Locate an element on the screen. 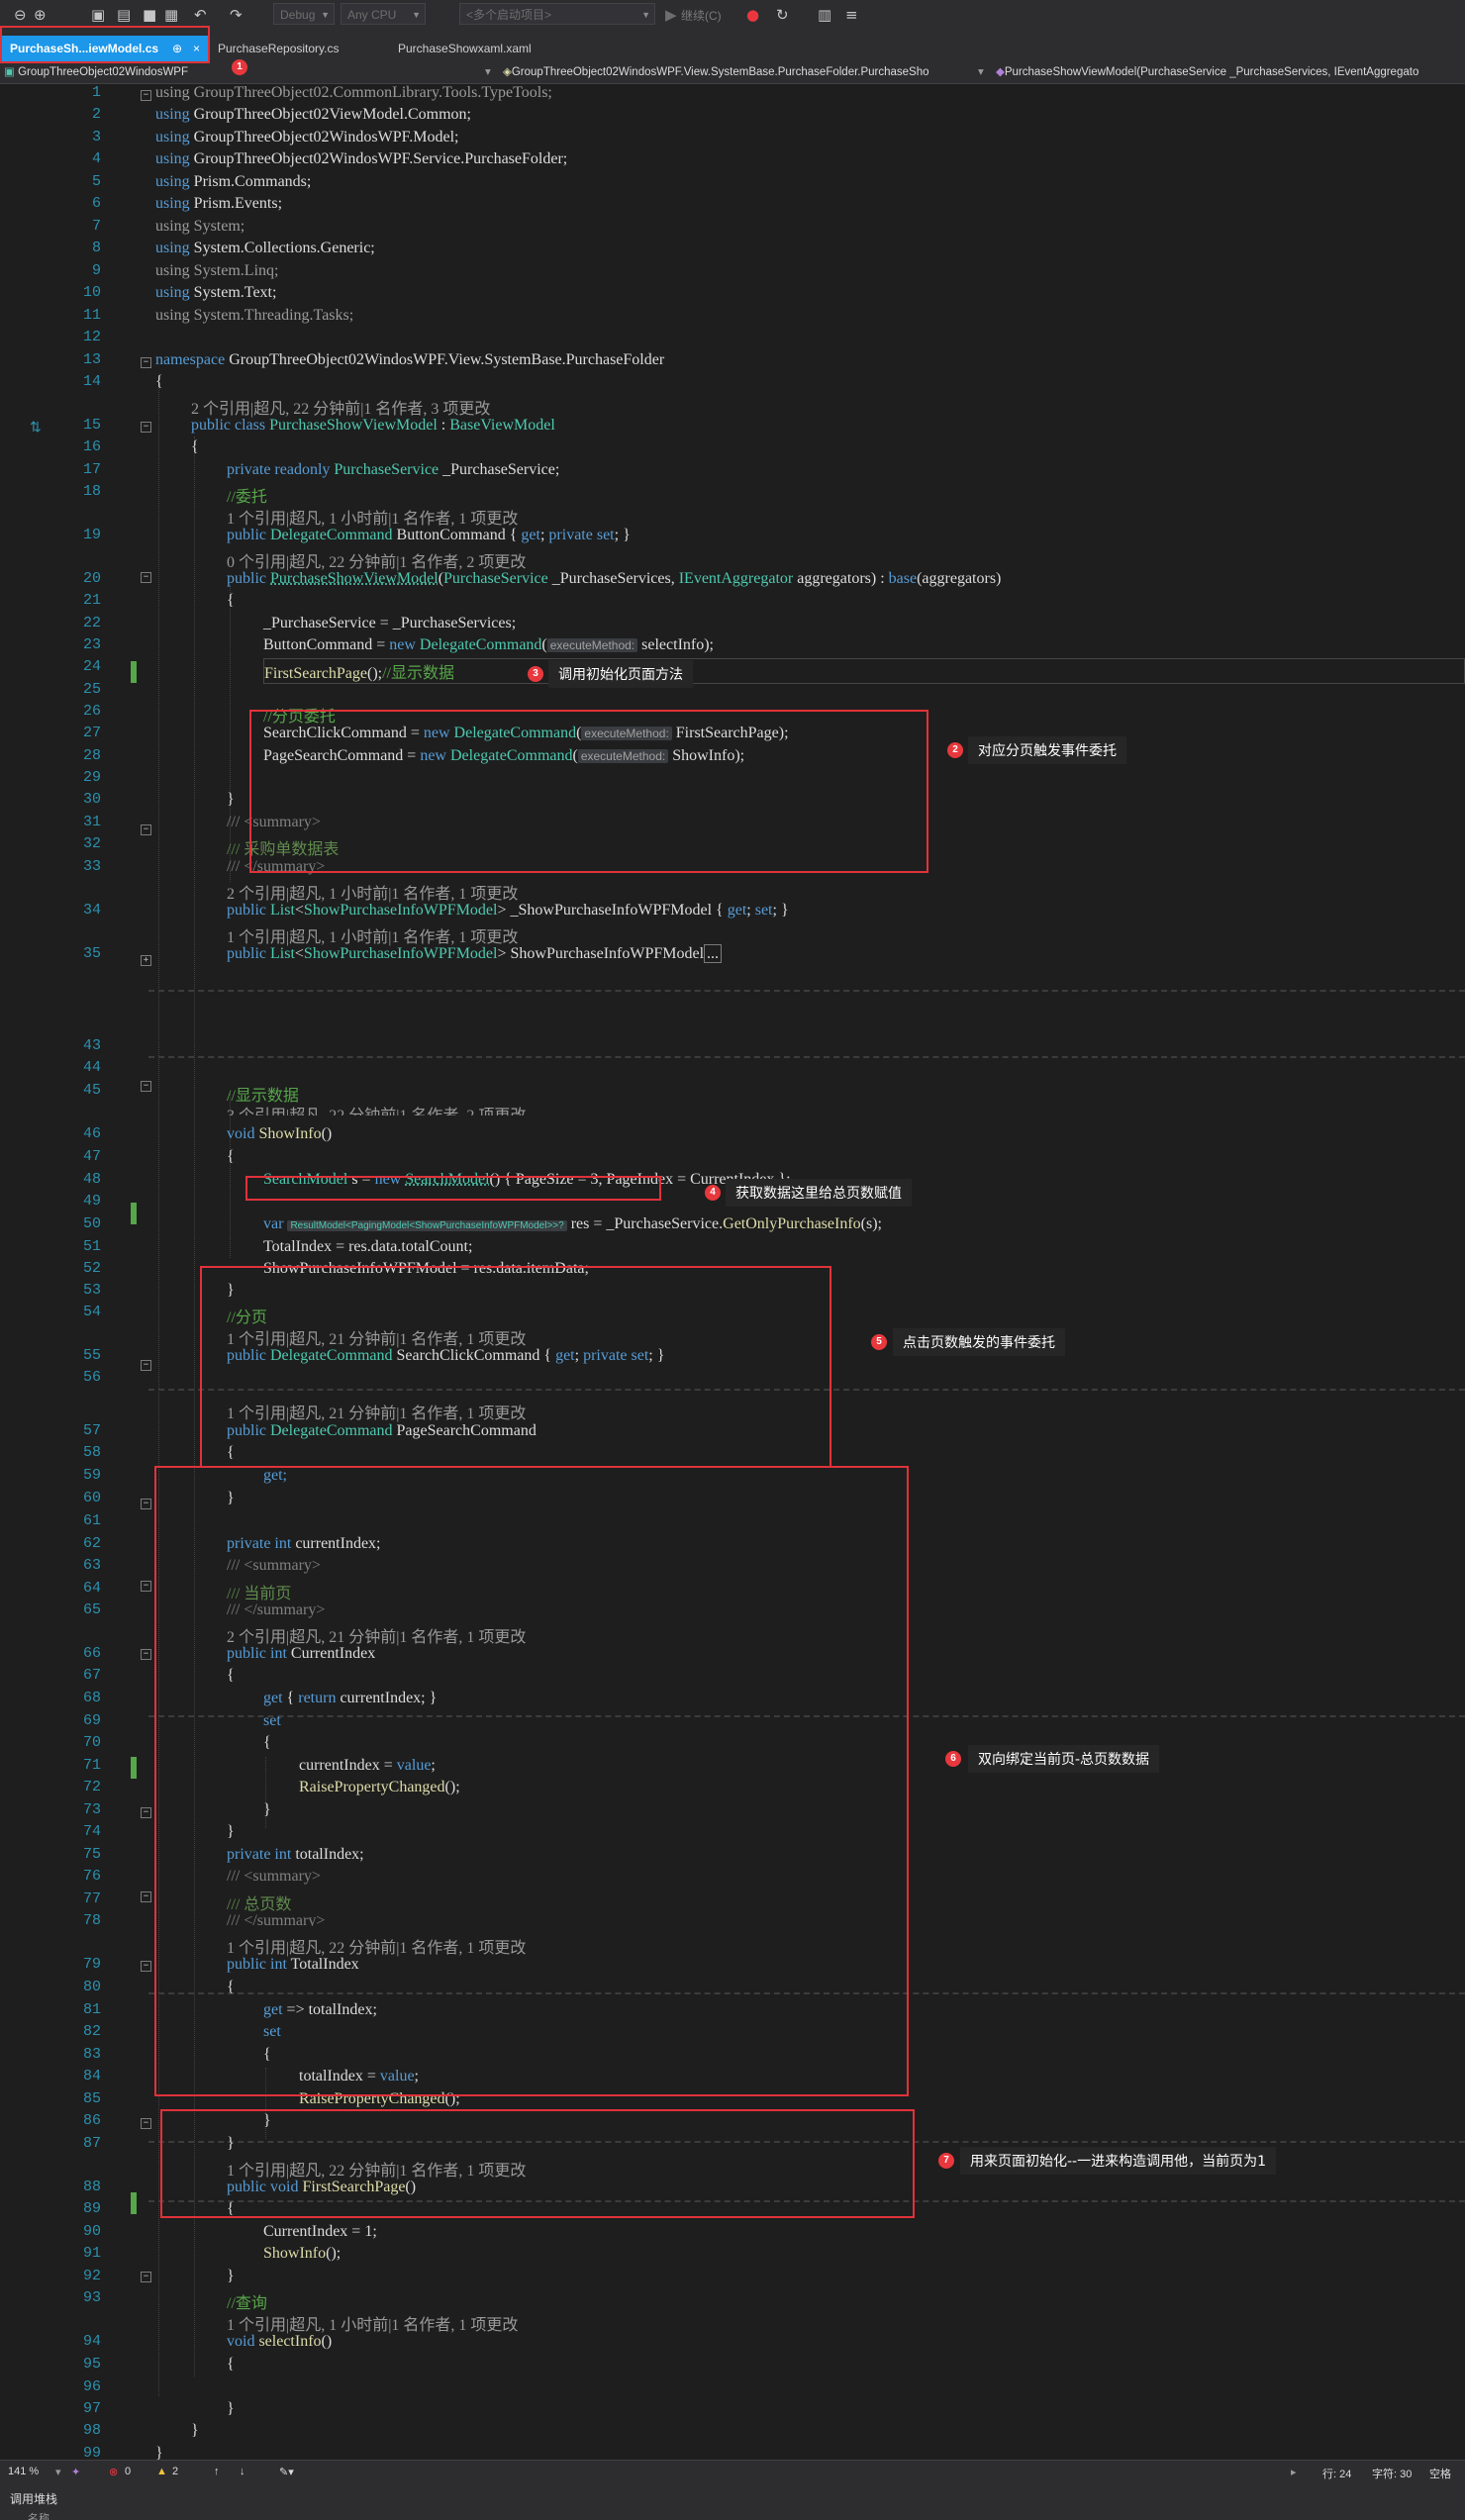  code-token: using is located at coordinates (174, 137).